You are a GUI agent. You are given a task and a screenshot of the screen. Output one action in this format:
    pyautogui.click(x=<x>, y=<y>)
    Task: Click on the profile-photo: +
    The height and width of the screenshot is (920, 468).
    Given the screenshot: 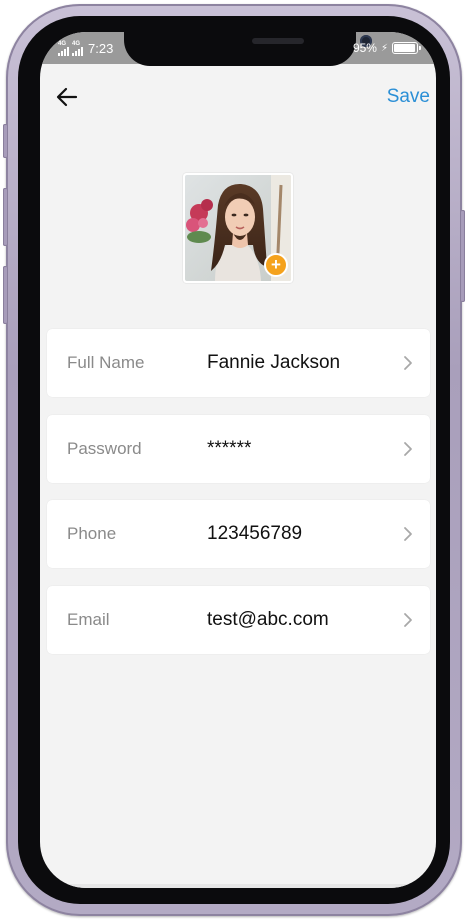 What is the action you would take?
    pyautogui.click(x=238, y=228)
    